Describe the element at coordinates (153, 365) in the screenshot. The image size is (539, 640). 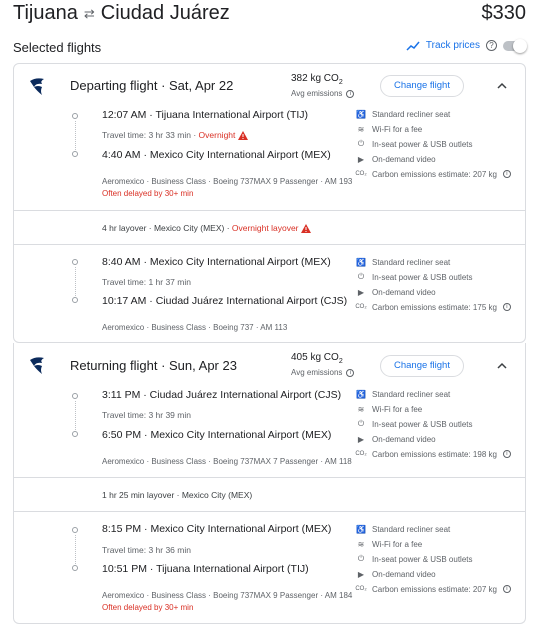
I see `returning-title: Returning flight · Sun, Apr 23` at that location.